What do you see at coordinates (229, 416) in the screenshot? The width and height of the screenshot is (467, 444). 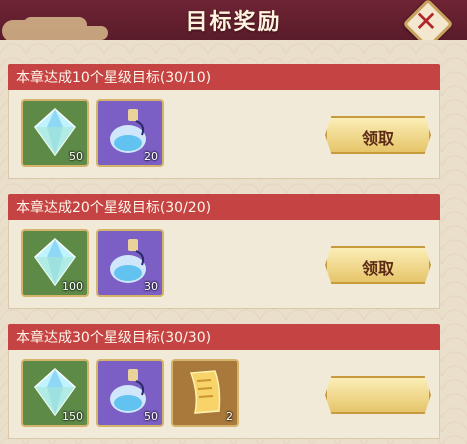 I see `item-quantity: 2` at bounding box center [229, 416].